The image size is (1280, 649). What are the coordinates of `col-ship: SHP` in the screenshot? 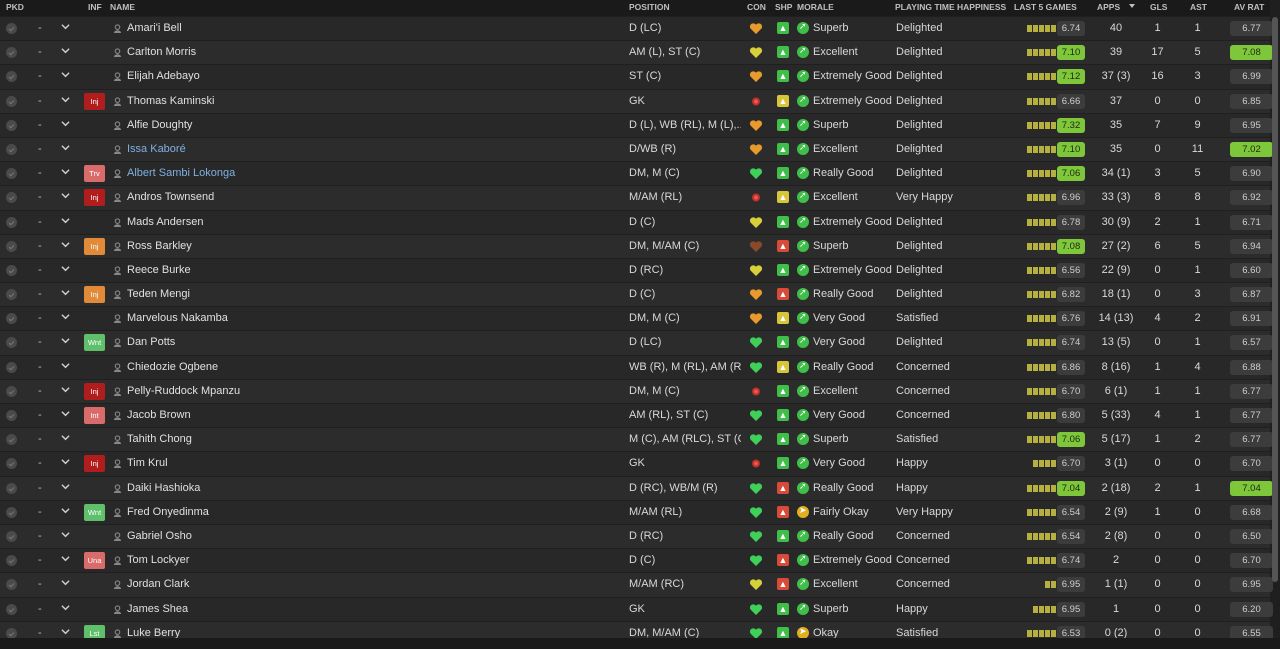 It's located at (783, 7).